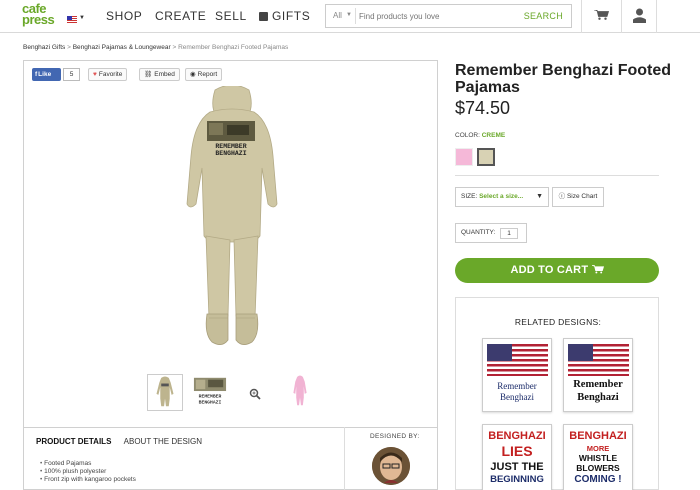  Describe the element at coordinates (517, 457) in the screenshot. I see `related-design-card: BENGHAZI LIES JUST THE BEGINNING` at that location.